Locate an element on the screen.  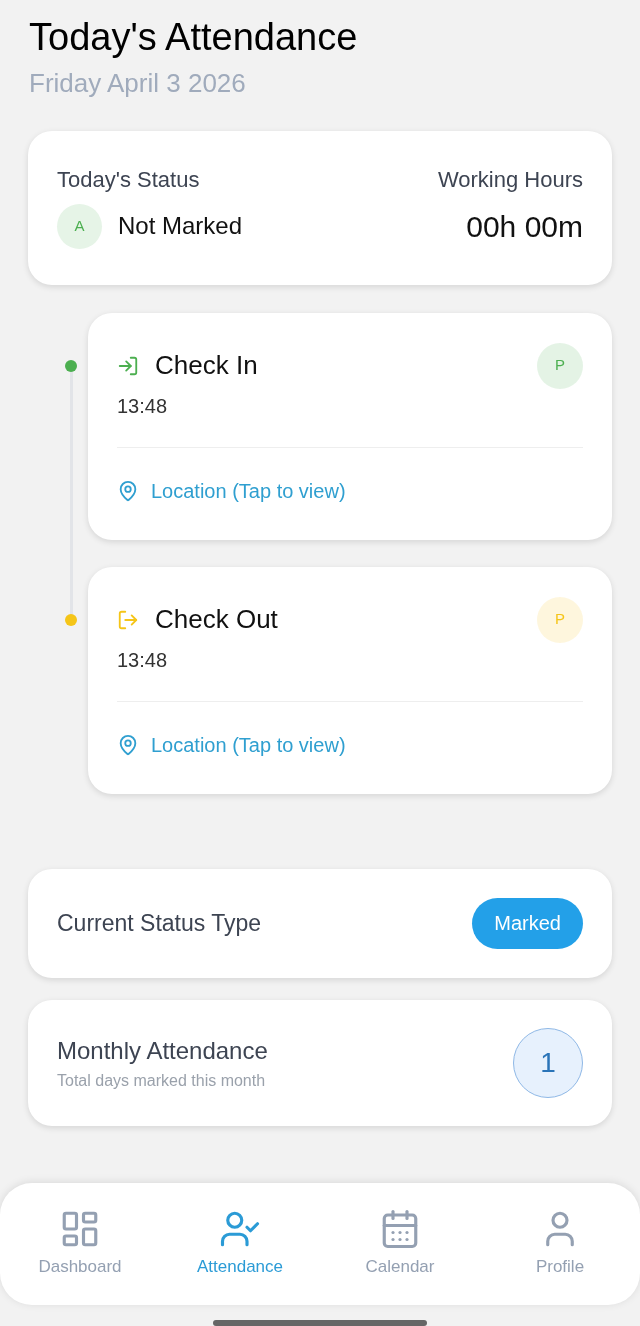
monthly-subtitle: Total days marked this month is located at coordinates (162, 1080).